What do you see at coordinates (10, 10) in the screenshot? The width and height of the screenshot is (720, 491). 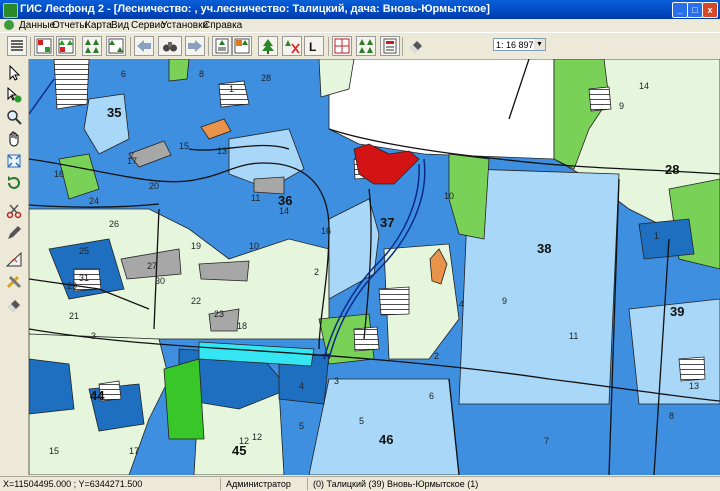 I see `app-icon` at bounding box center [10, 10].